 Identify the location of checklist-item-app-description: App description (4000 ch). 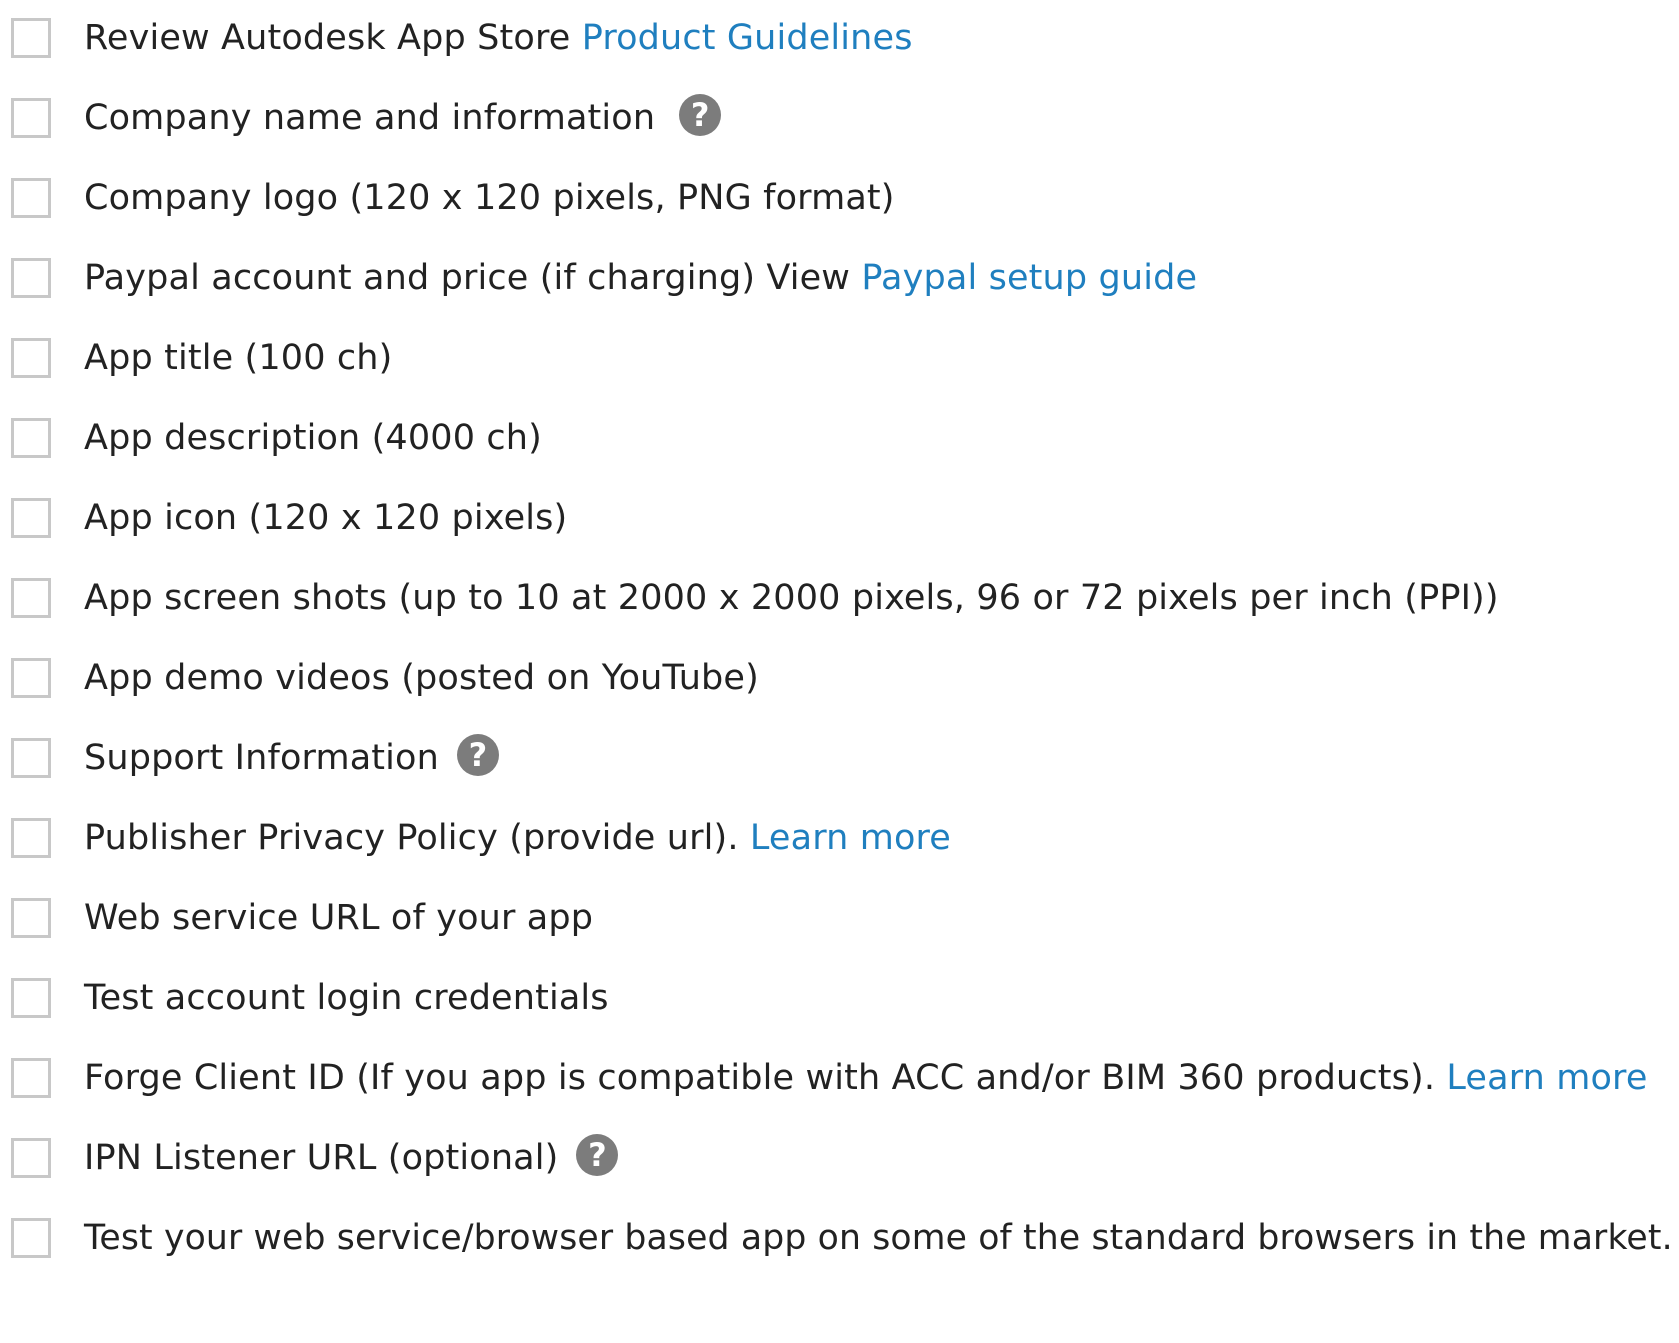
(839, 443).